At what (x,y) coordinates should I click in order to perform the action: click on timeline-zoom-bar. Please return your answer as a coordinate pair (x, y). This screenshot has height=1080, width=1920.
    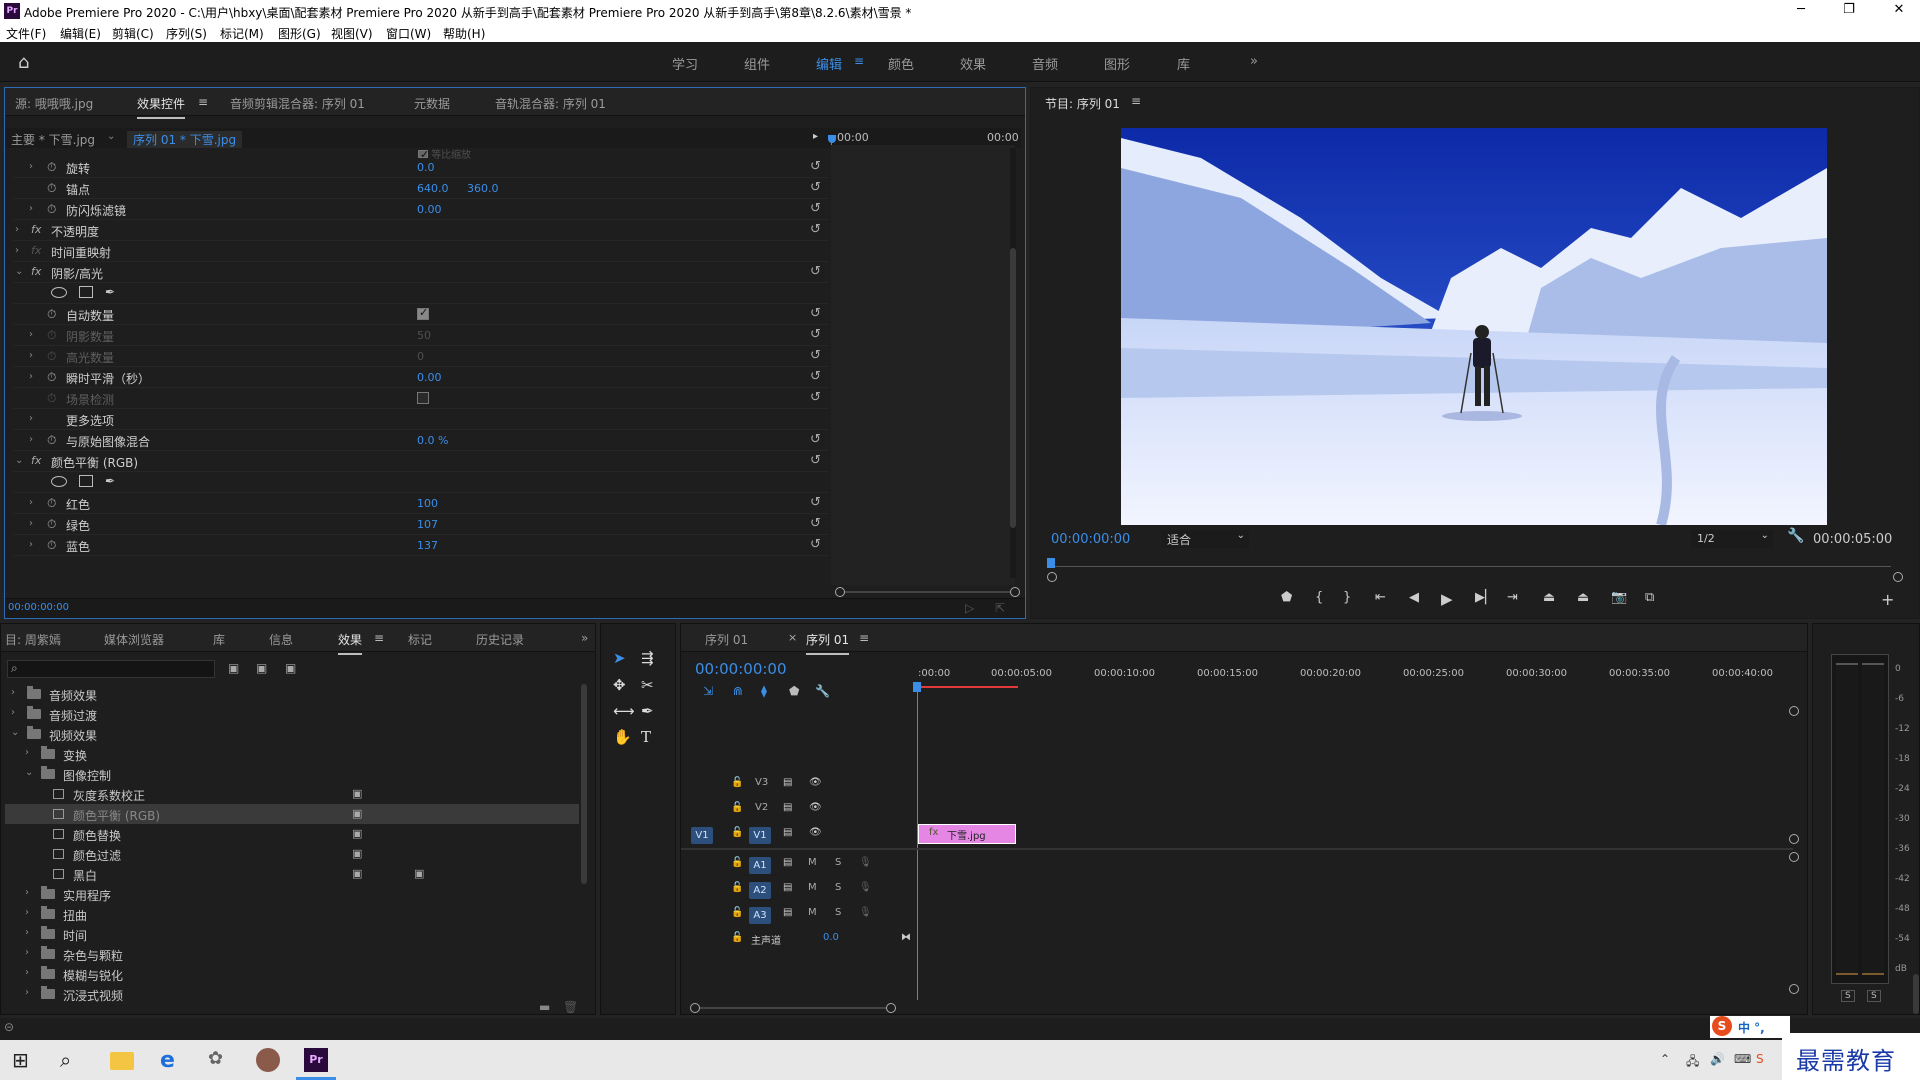
    Looking at the image, I should click on (793, 1008).